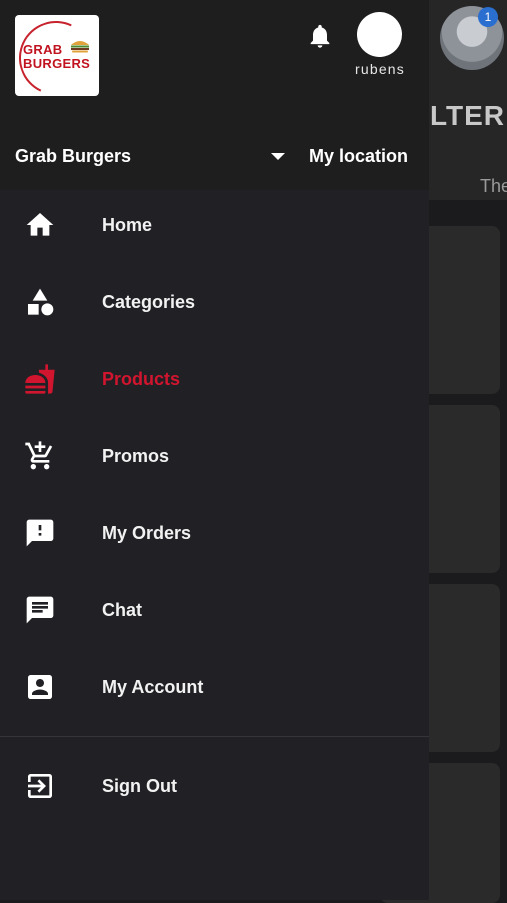 This screenshot has width=507, height=903. I want to click on chat-icon, so click(40, 610).